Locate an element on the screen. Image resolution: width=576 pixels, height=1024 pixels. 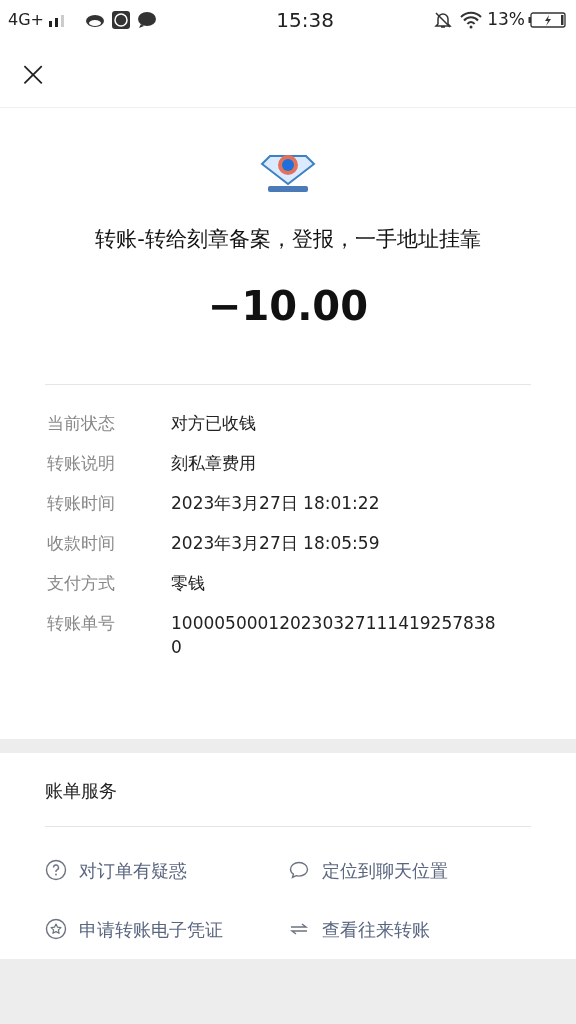
amount: −10.00 is located at coordinates (287, 306).